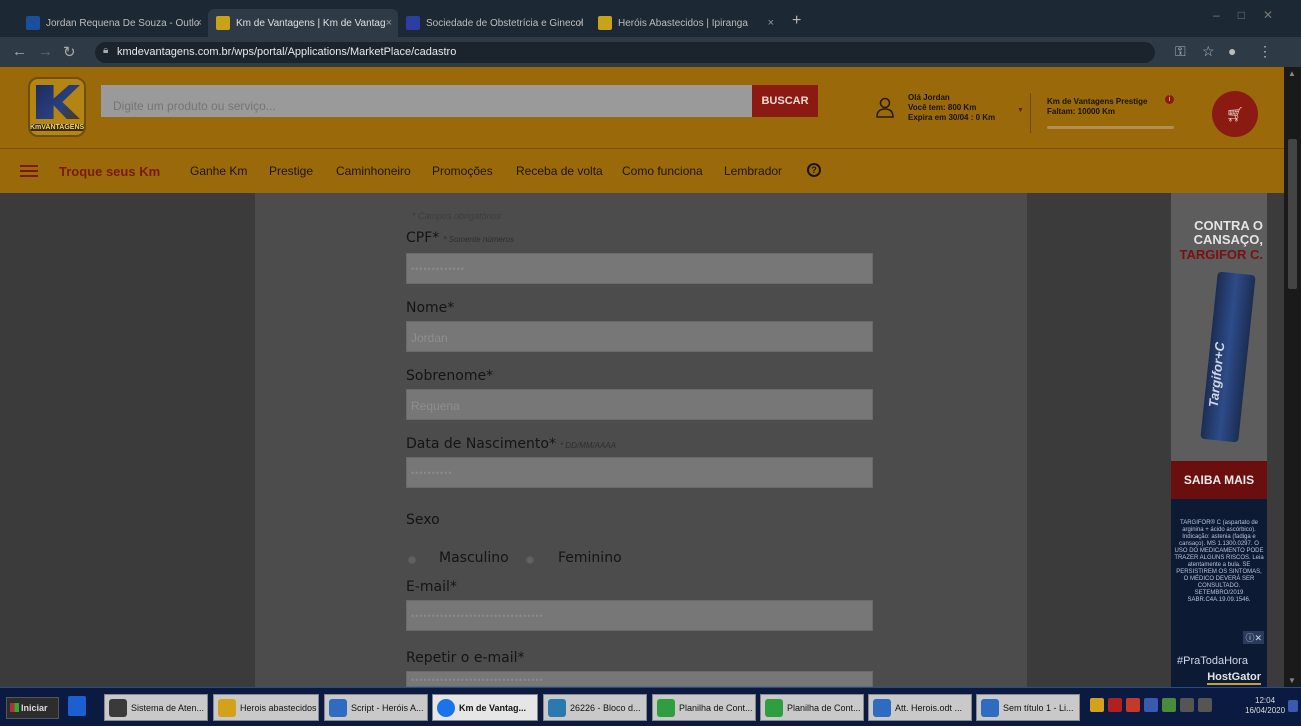 This screenshot has width=1301, height=726. I want to click on info-icon: i, so click(1169, 99).